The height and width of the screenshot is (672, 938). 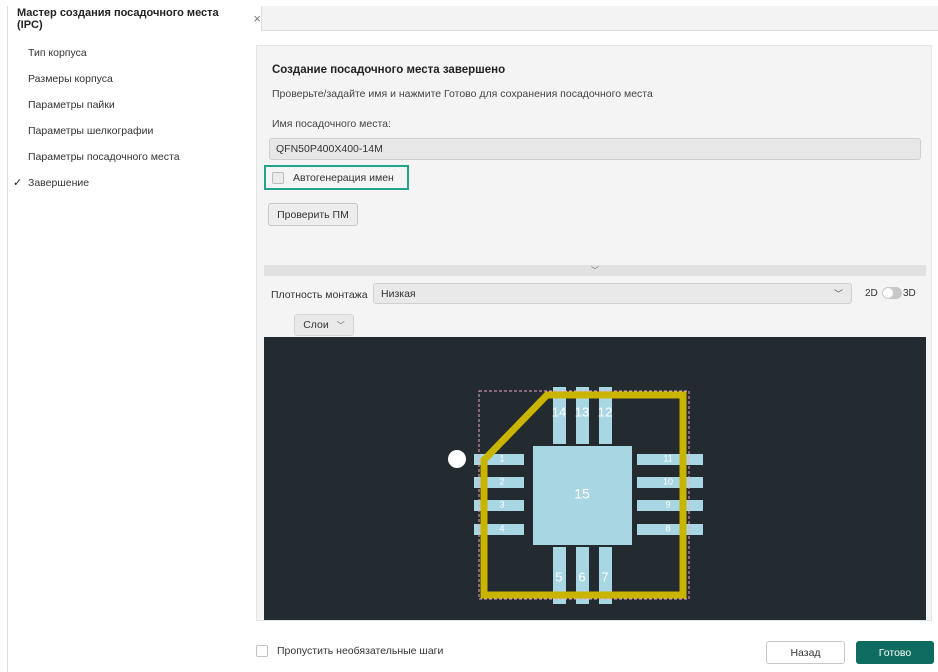 What do you see at coordinates (805, 652) in the screenshot?
I see `back-button: Назад` at bounding box center [805, 652].